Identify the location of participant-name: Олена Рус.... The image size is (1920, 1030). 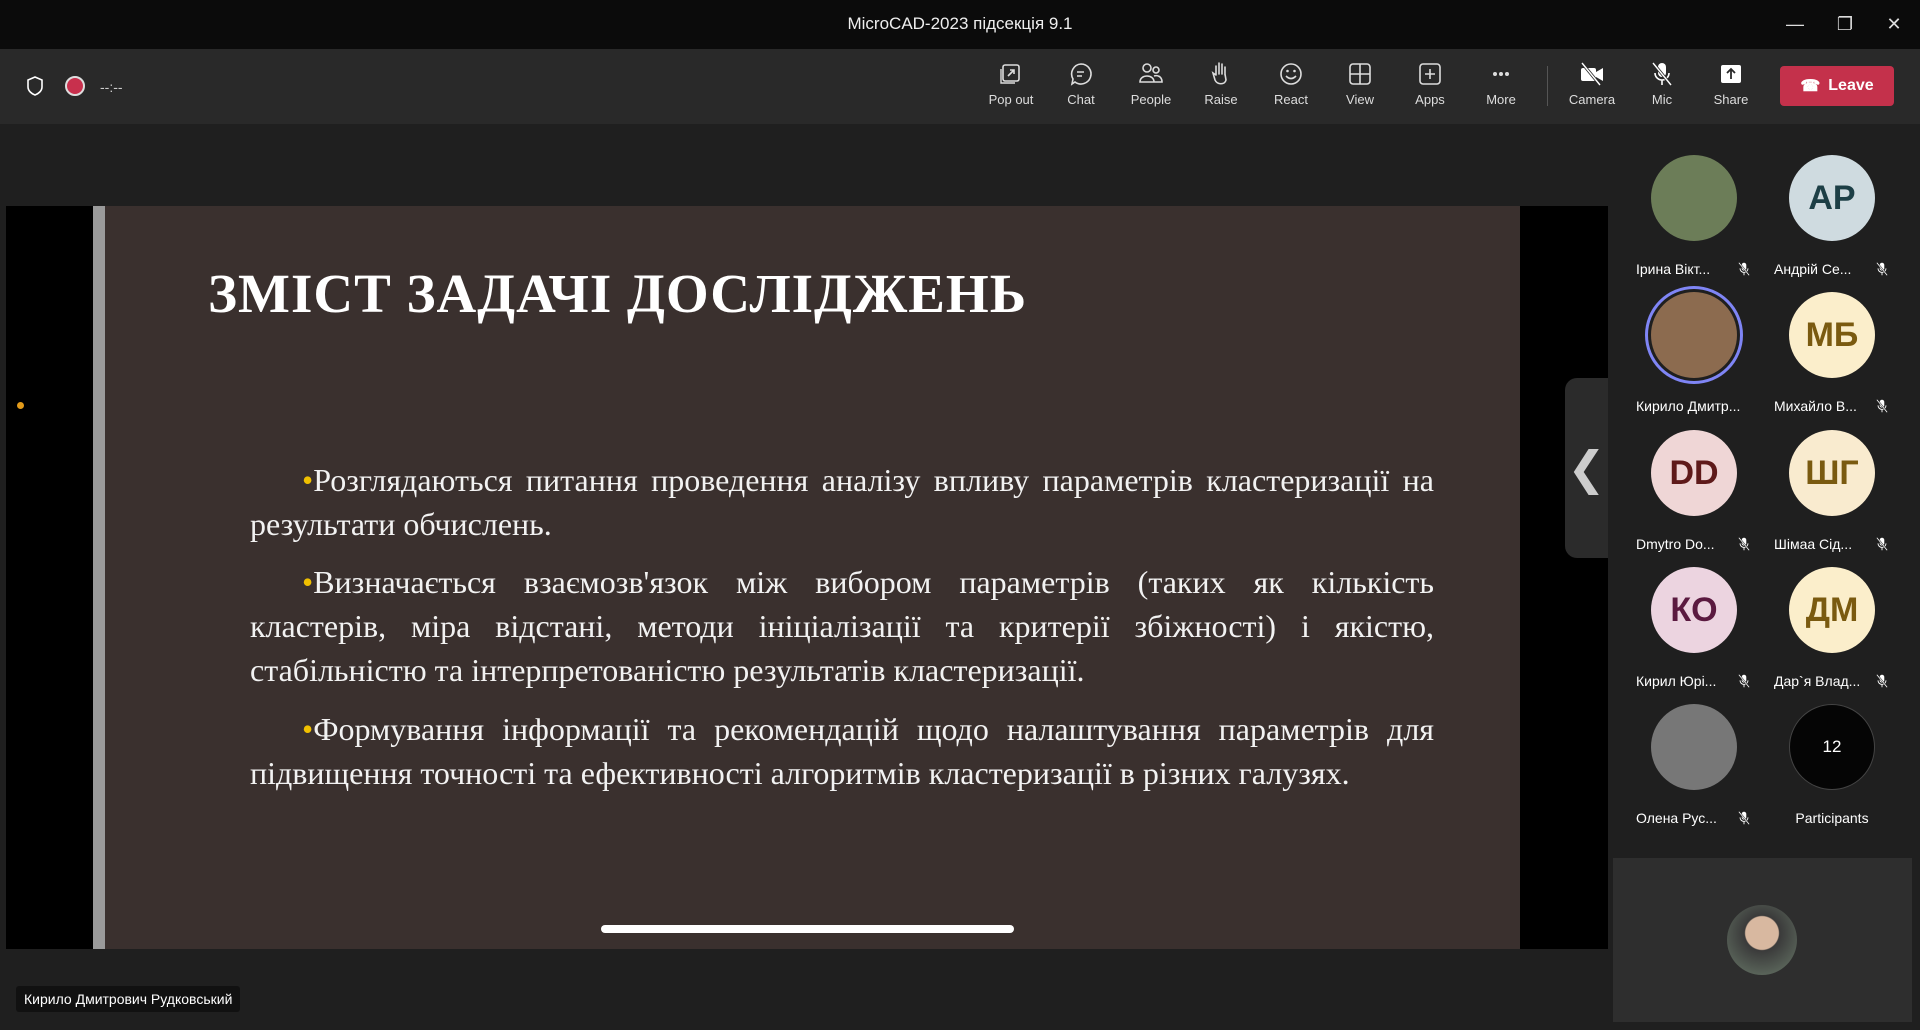
(1676, 818).